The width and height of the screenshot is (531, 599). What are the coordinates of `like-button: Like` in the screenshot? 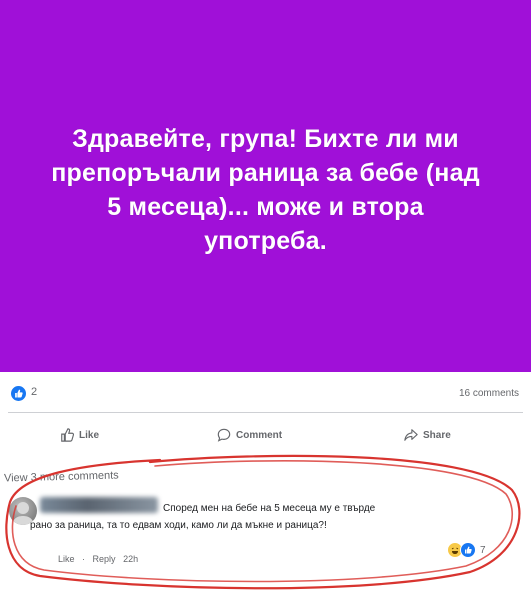 It's located at (79, 435).